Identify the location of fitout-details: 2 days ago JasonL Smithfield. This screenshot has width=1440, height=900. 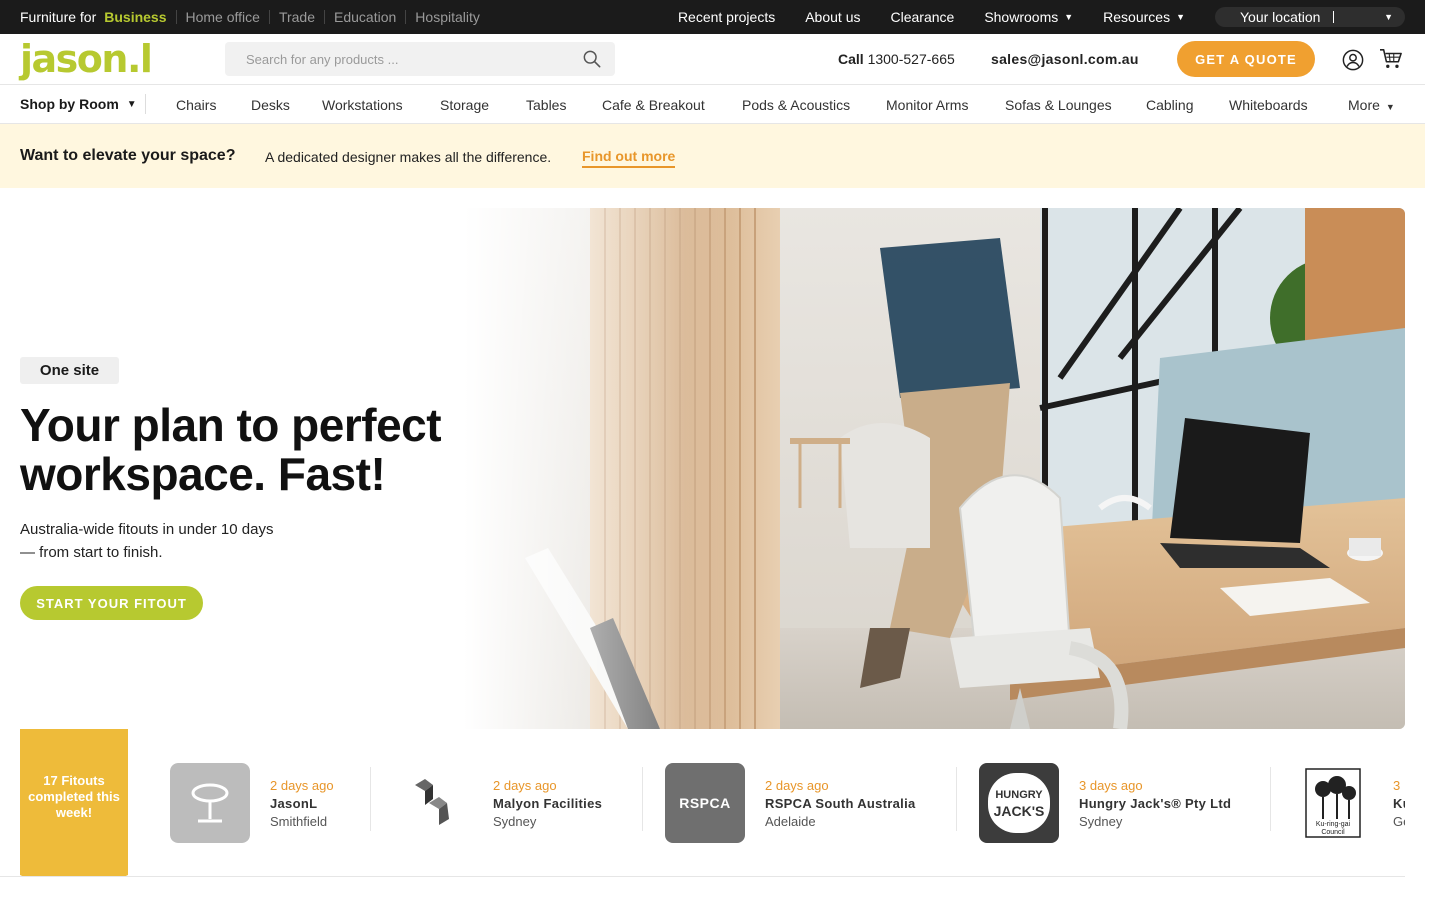
(302, 804).